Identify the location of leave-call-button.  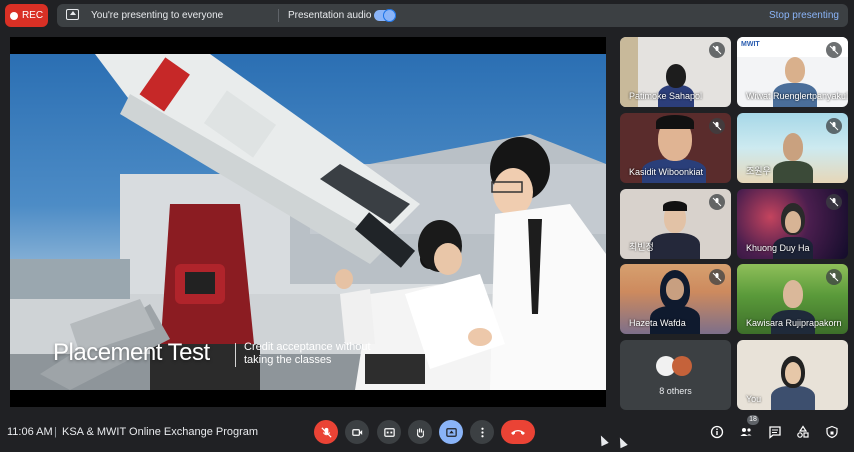
(518, 432).